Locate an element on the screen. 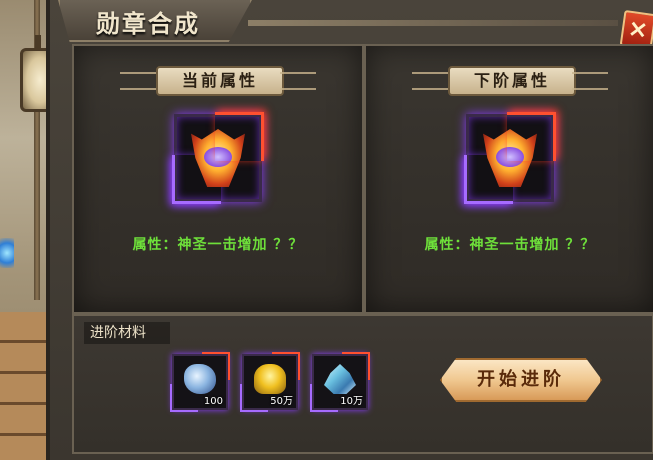 The image size is (653, 460). current-attribute-label: 当前属性 is located at coordinates (220, 81).